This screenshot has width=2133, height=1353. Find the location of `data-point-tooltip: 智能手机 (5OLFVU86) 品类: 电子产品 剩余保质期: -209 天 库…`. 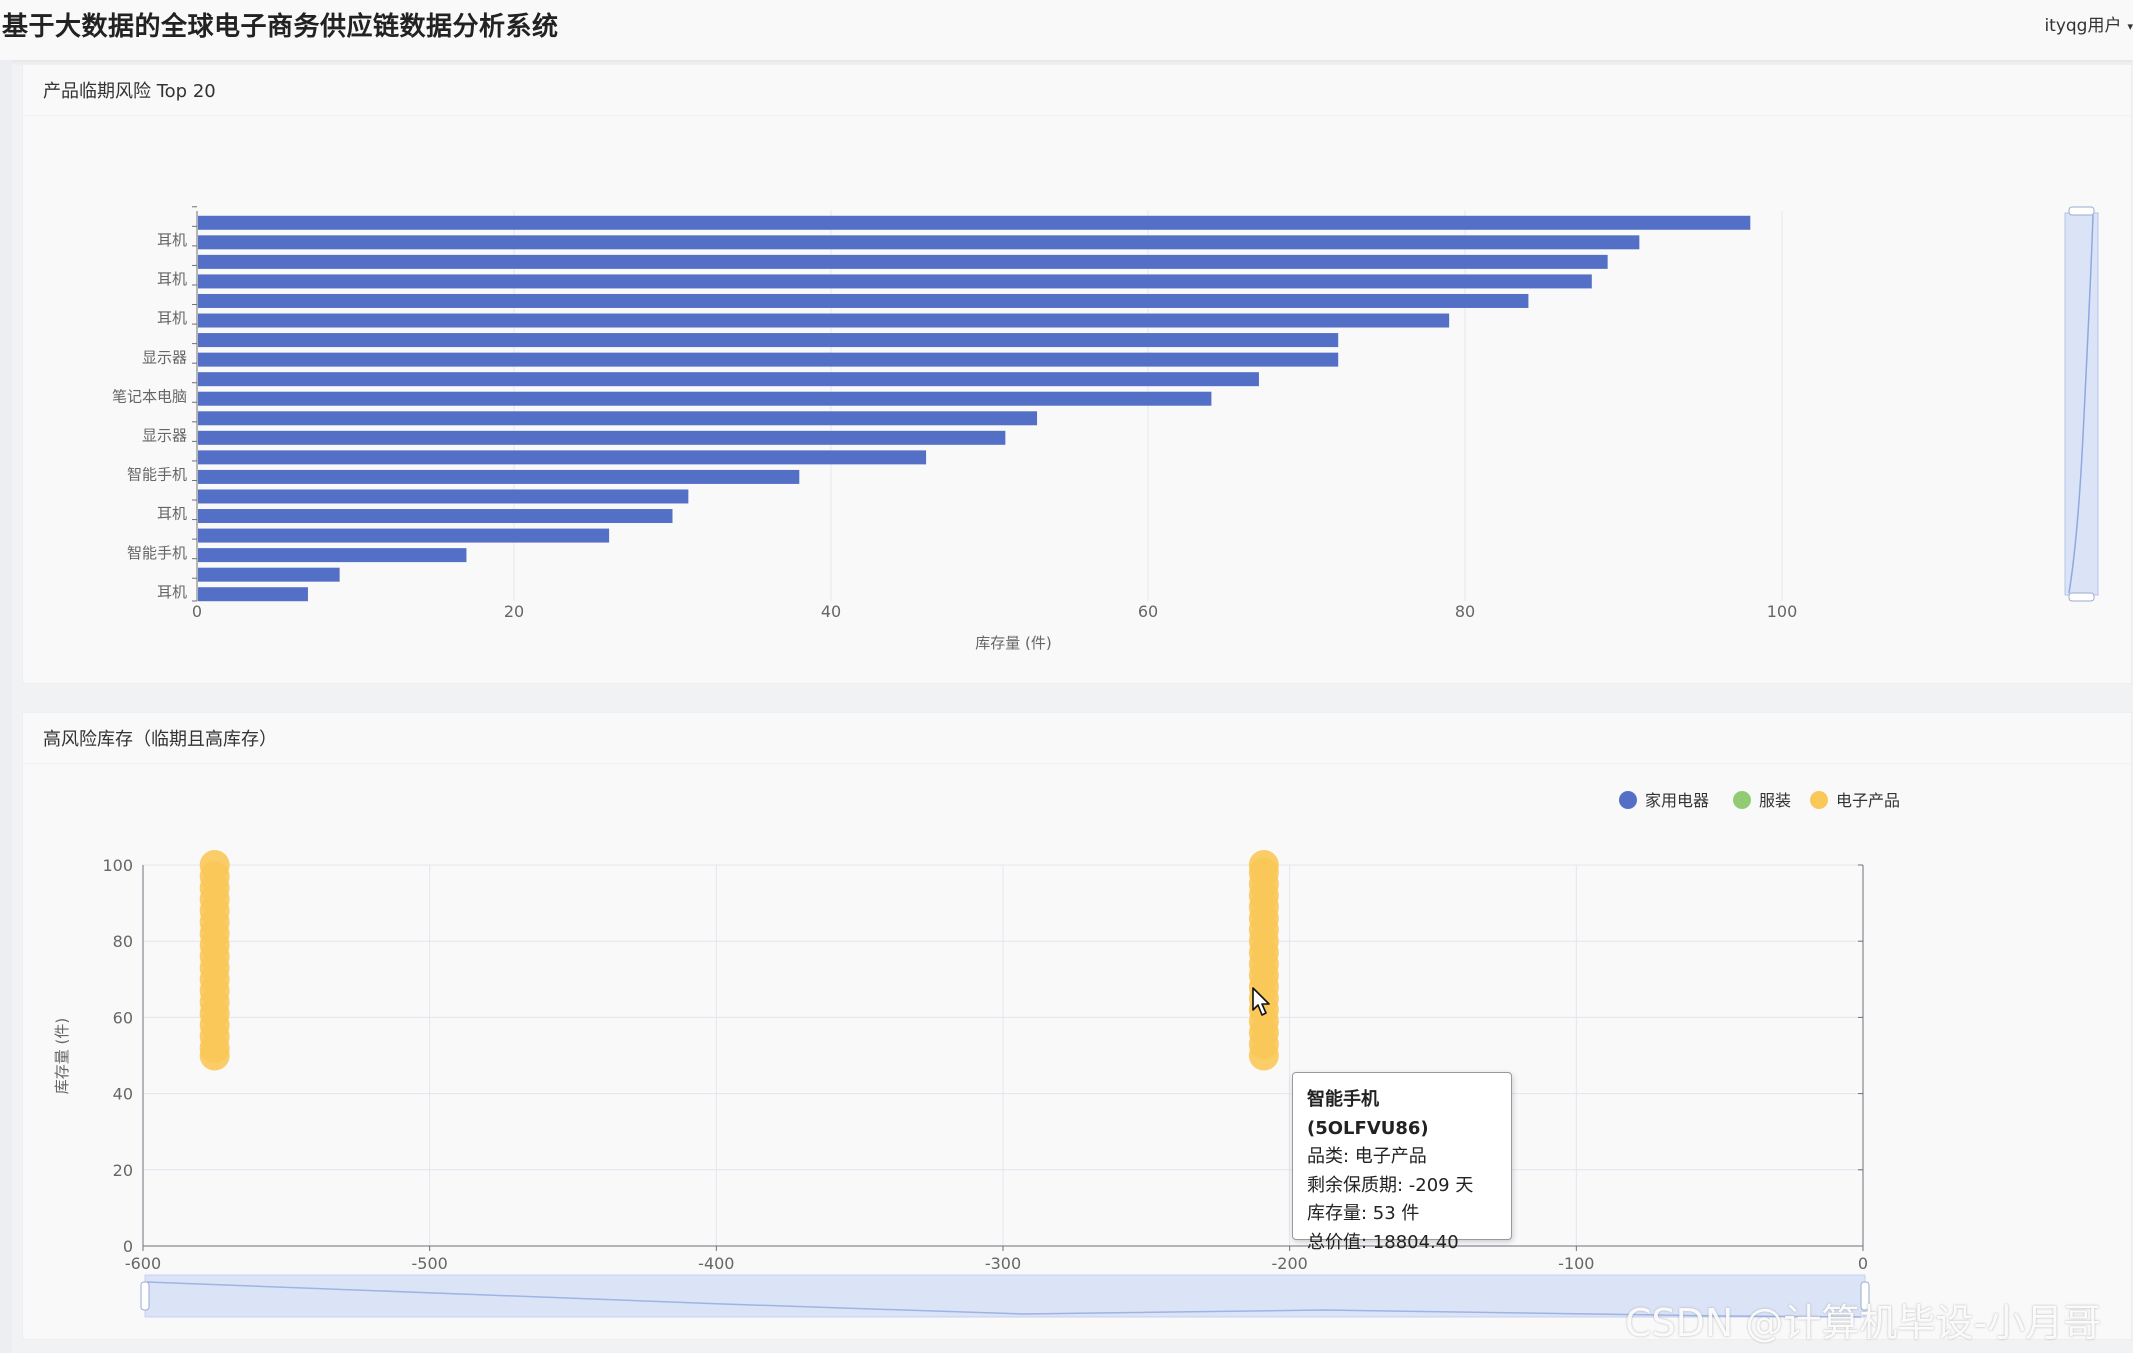

data-point-tooltip: 智能手机 (5OLFVU86) 品类: 电子产品 剩余保质期: -209 天 库… is located at coordinates (1402, 1162).